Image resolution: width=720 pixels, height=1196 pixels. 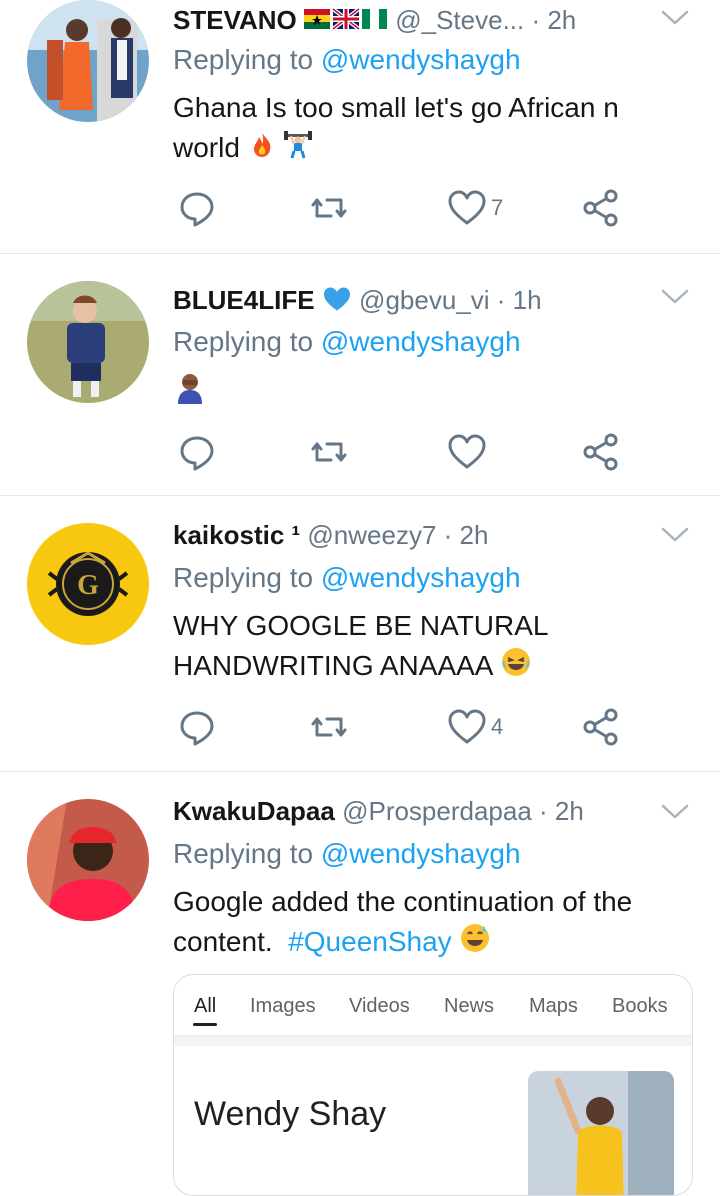 I want to click on tab-news: News, so click(x=469, y=1006).